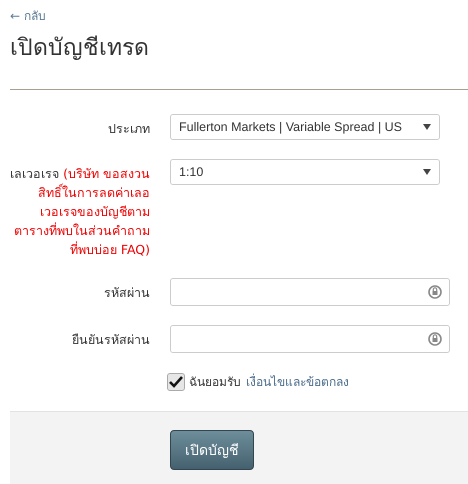 The height and width of the screenshot is (484, 468). What do you see at coordinates (110, 340) in the screenshot?
I see `field-label: ยืนยันรหัสผ่าน` at bounding box center [110, 340].